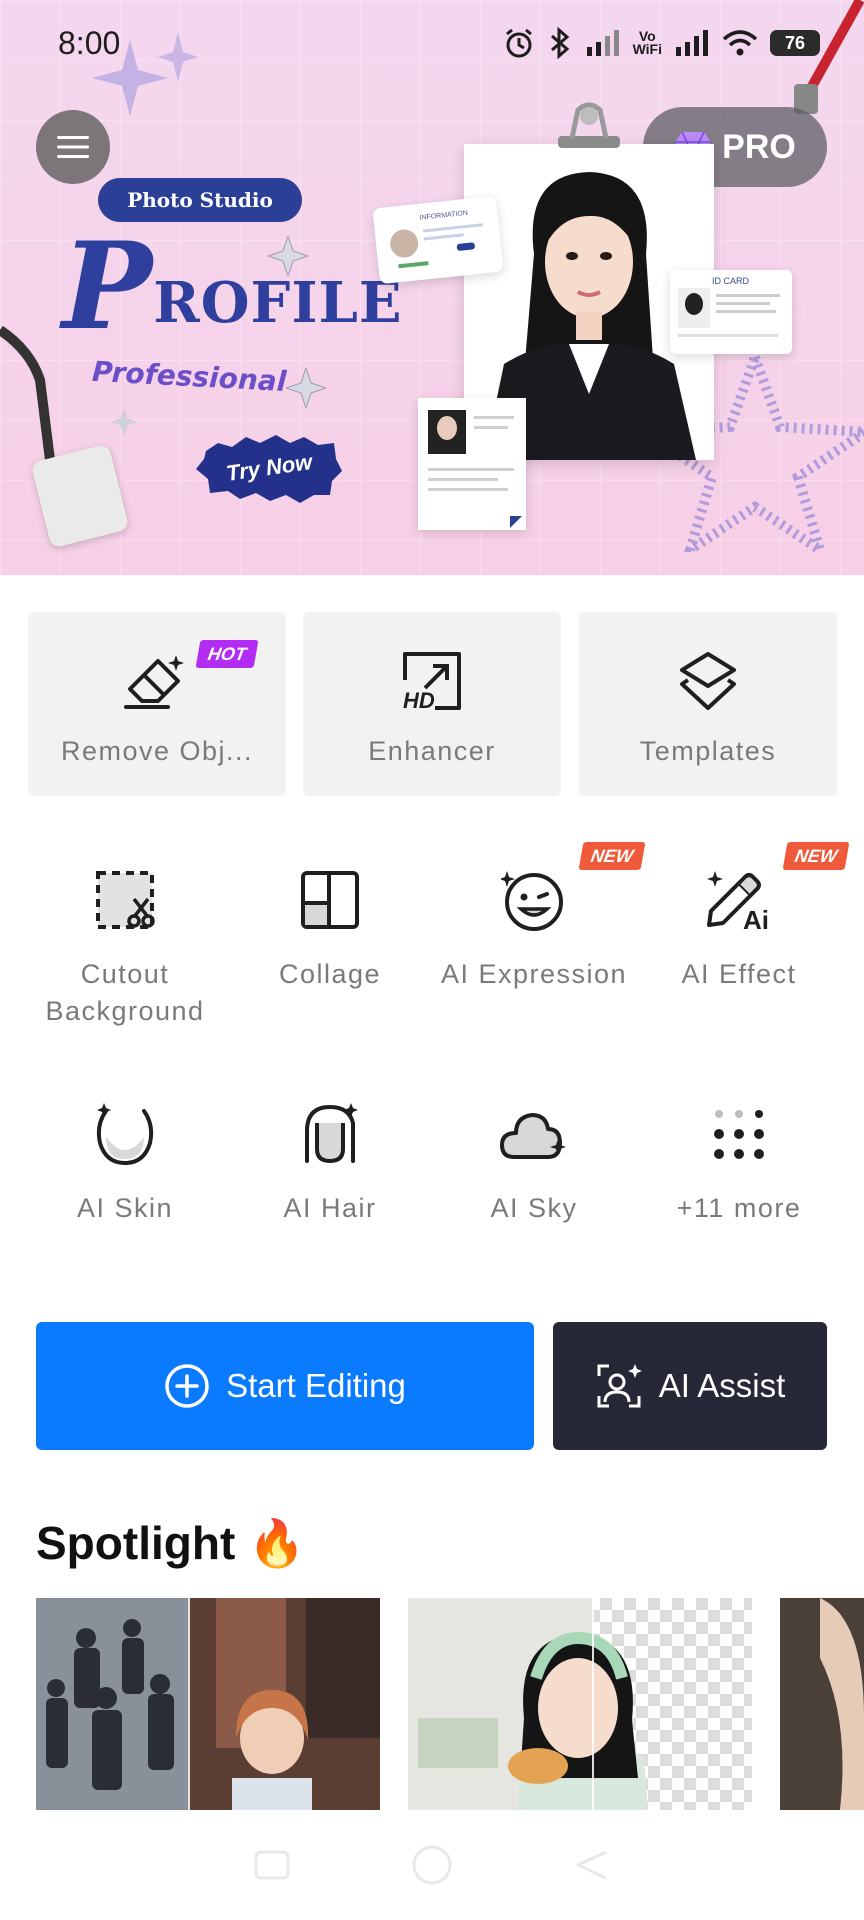  What do you see at coordinates (27, 393) in the screenshot?
I see `lanyard-decoration` at bounding box center [27, 393].